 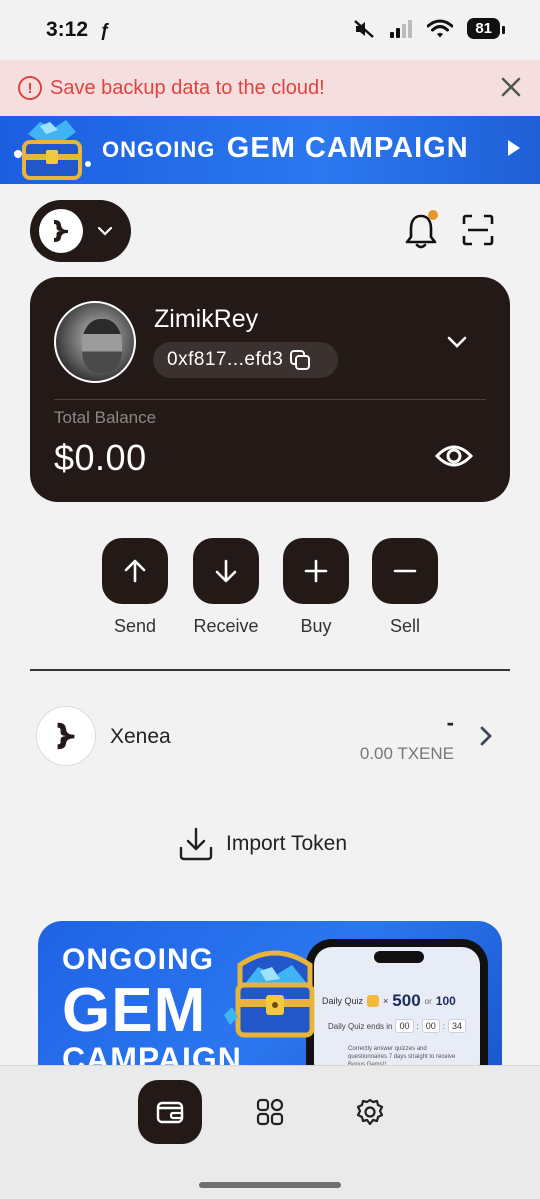 What do you see at coordinates (404, 626) in the screenshot?
I see `sell-label: Sell` at bounding box center [404, 626].